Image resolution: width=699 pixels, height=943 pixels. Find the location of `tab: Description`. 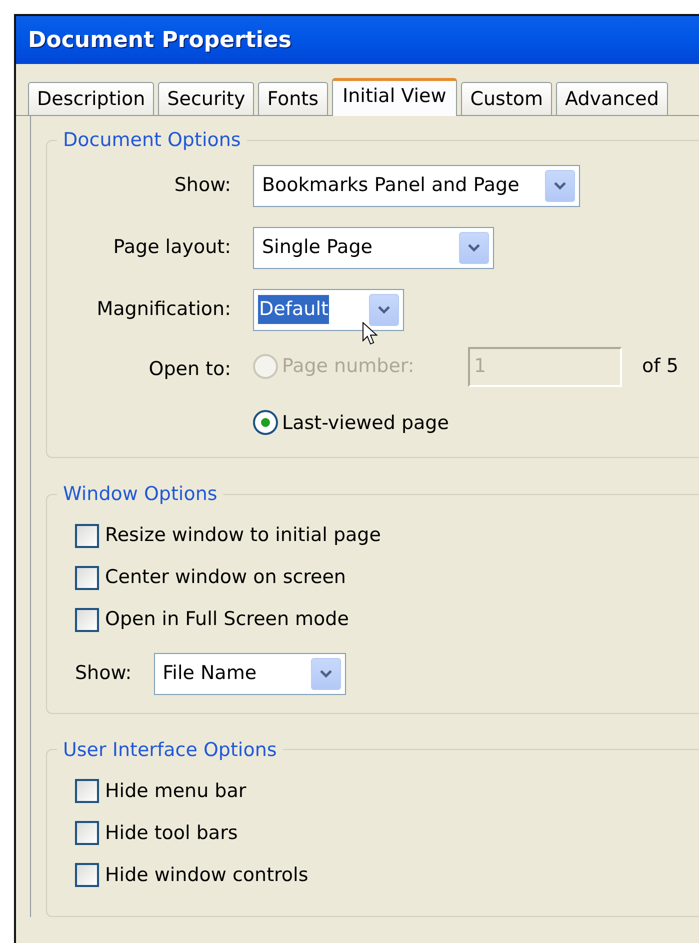

tab: Description is located at coordinates (91, 98).